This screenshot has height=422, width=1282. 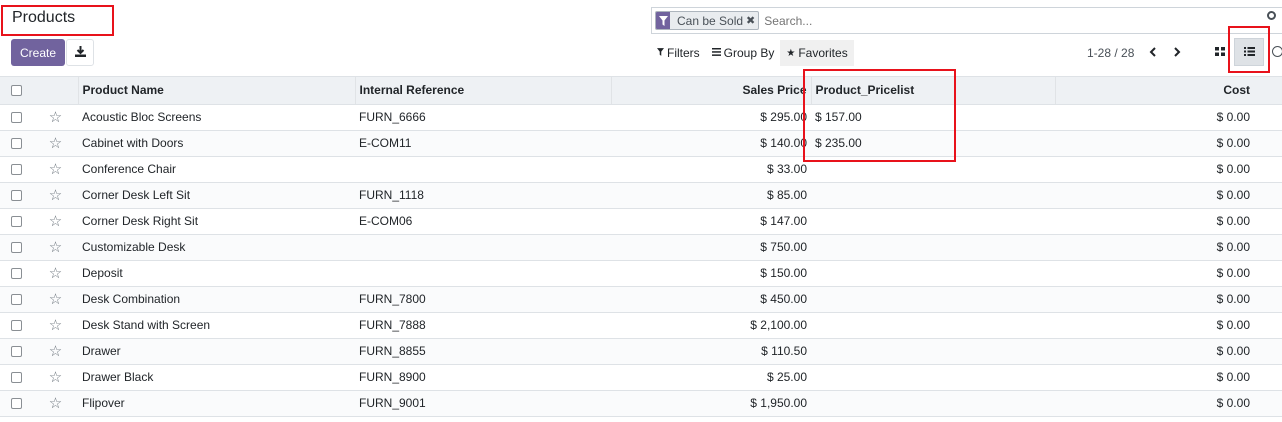 What do you see at coordinates (216, 325) in the screenshot?
I see `product-name-cell: Desk Stand with Screen` at bounding box center [216, 325].